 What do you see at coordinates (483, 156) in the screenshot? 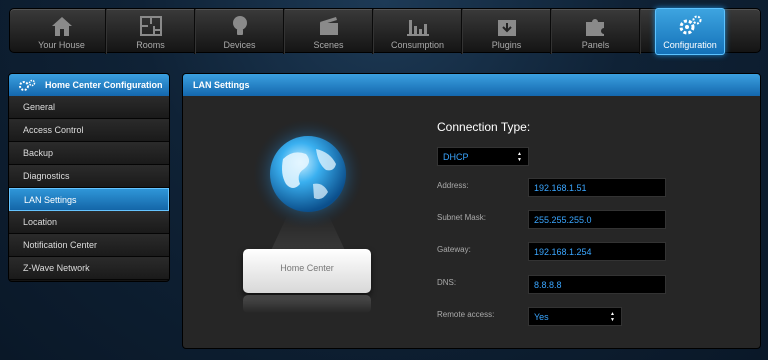
I see `connection-type-select: DHCP ▲ ▼` at bounding box center [483, 156].